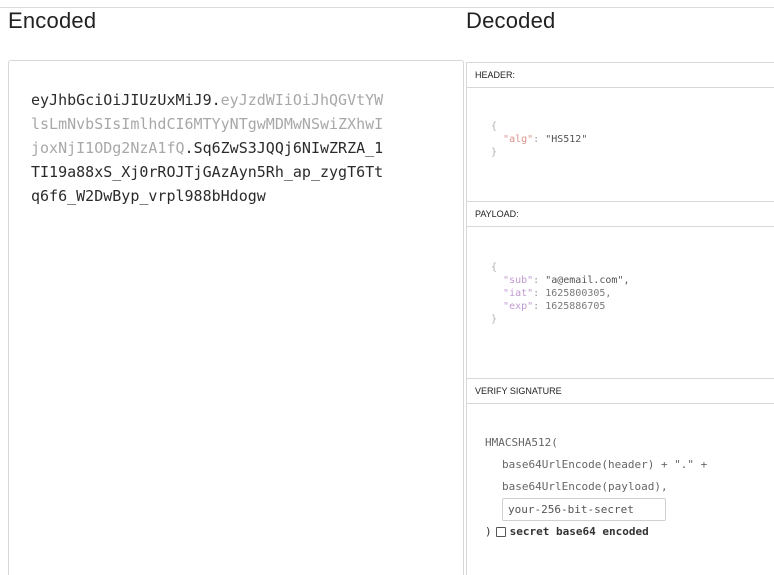 The width and height of the screenshot is (774, 575). What do you see at coordinates (52, 20) in the screenshot?
I see `encoded-title: Encoded` at bounding box center [52, 20].